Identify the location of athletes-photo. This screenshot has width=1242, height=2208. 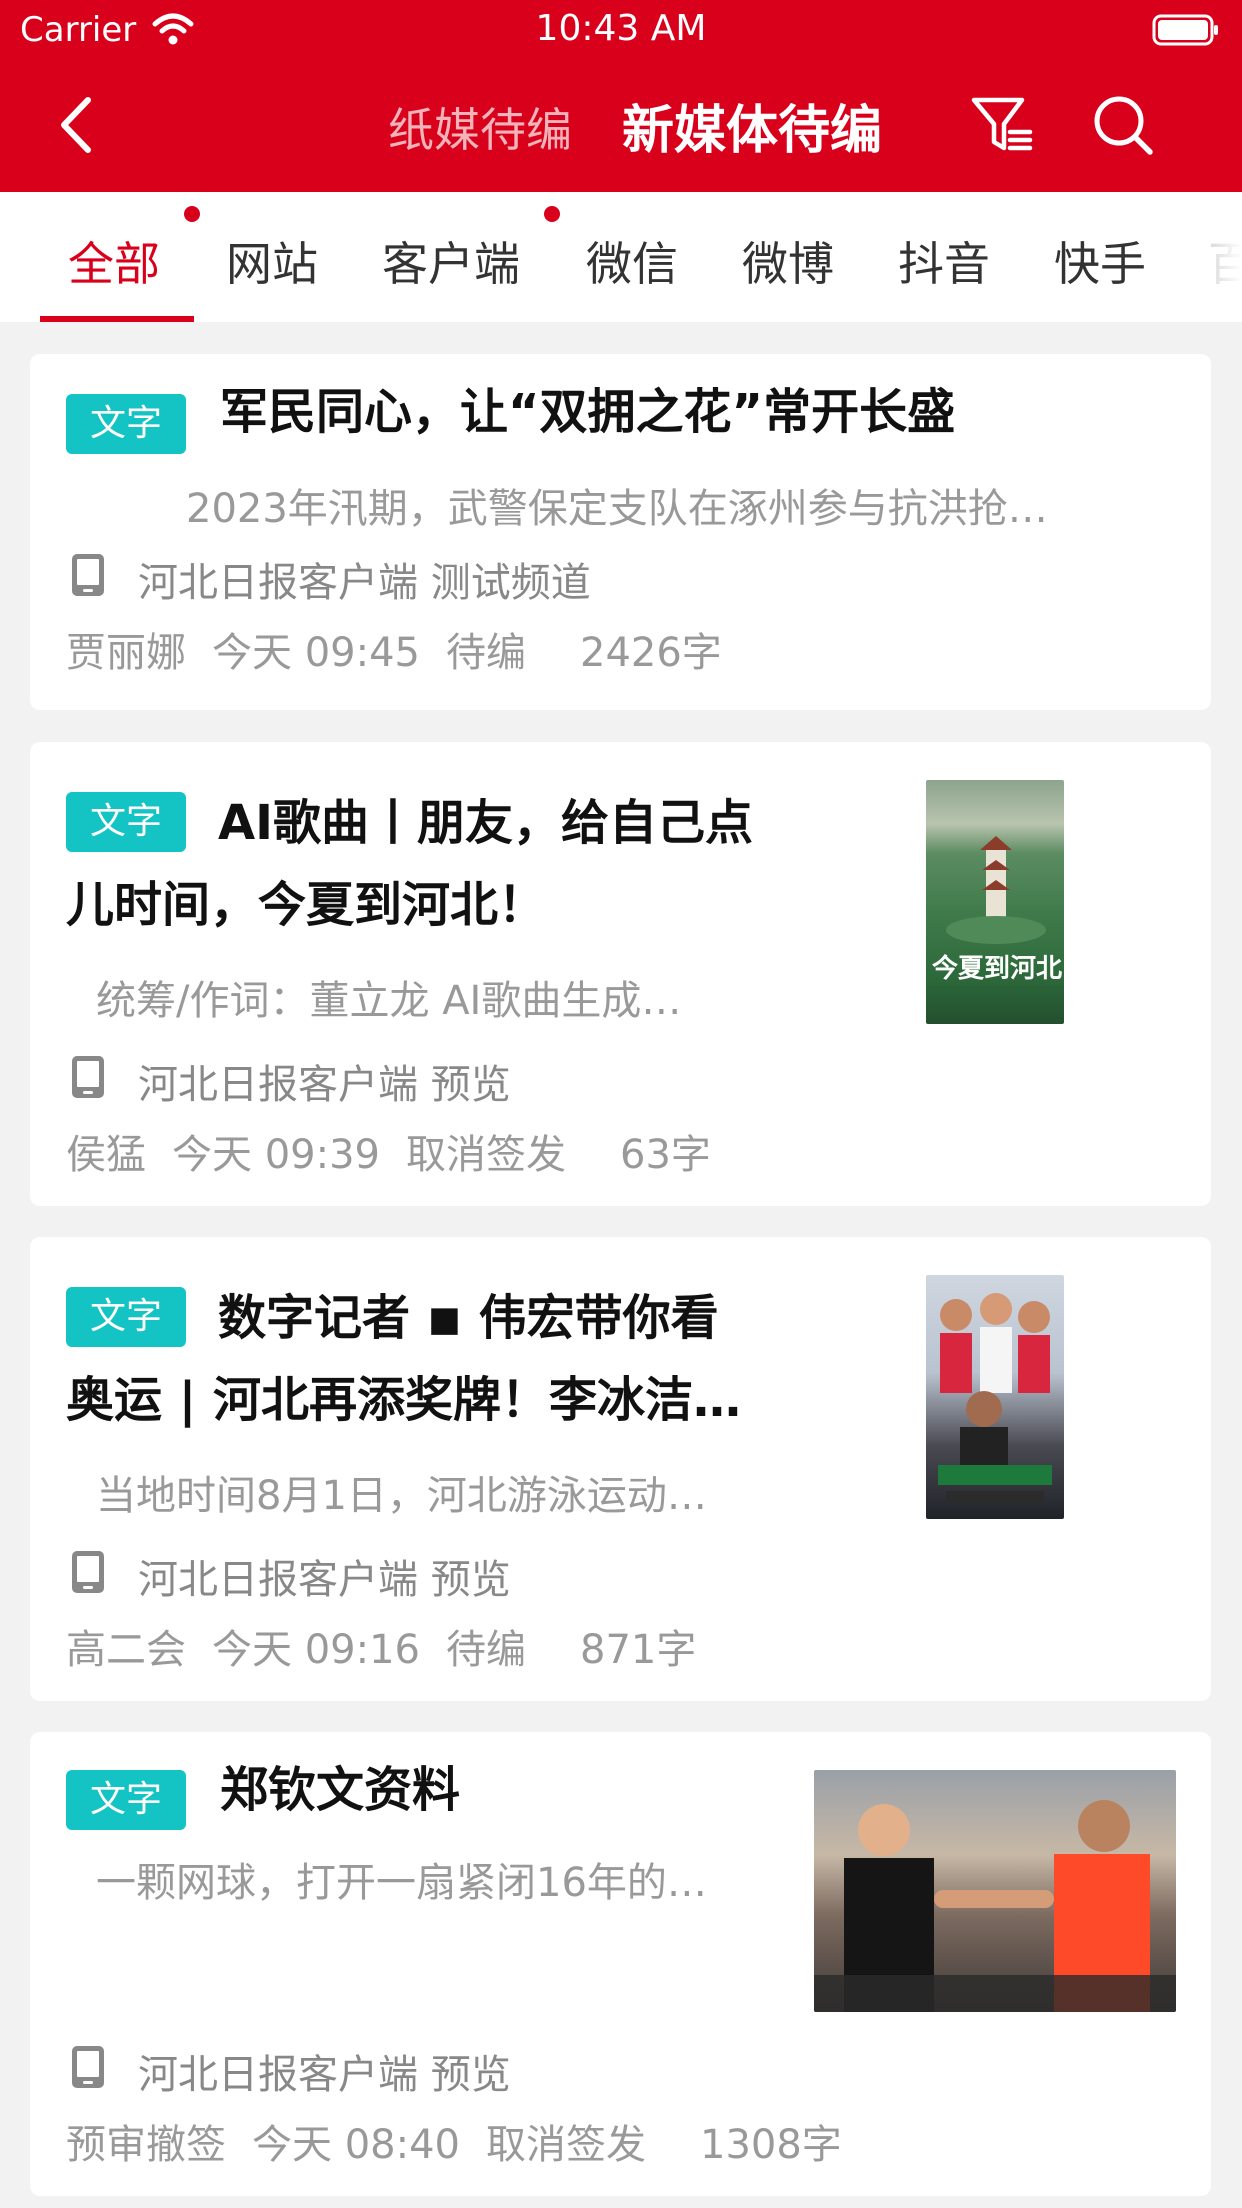
(995, 1398).